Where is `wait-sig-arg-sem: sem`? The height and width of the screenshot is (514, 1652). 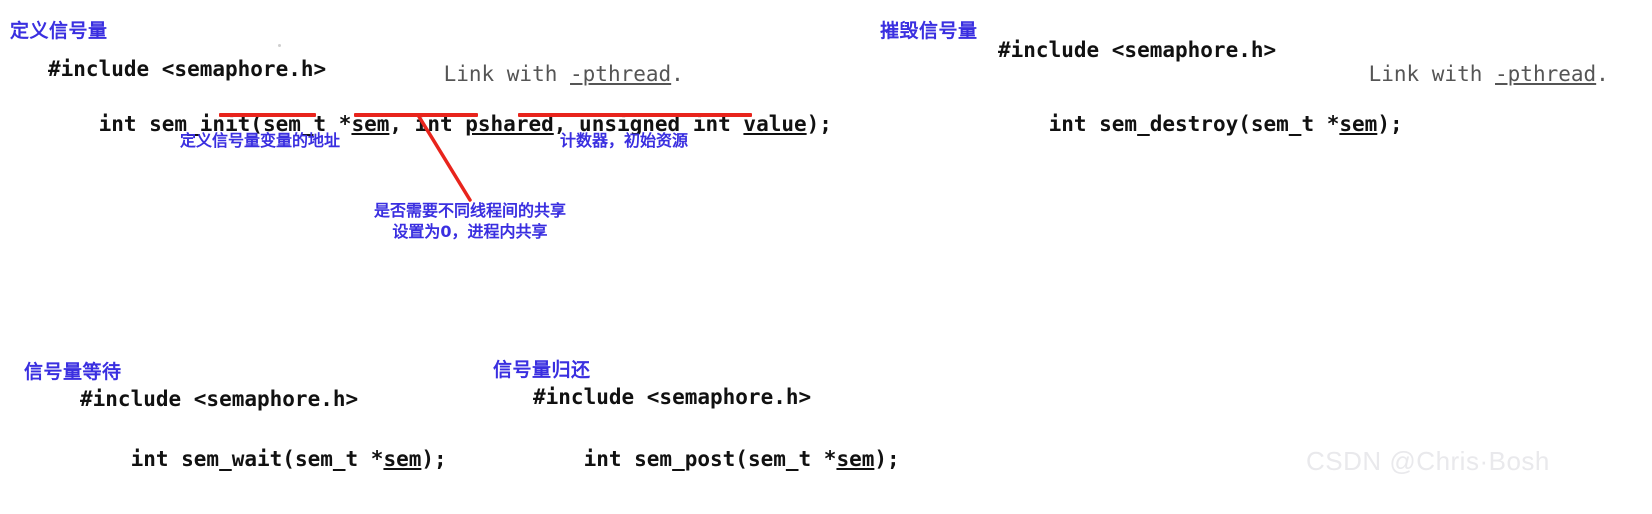
wait-sig-arg-sem: sem is located at coordinates (402, 459).